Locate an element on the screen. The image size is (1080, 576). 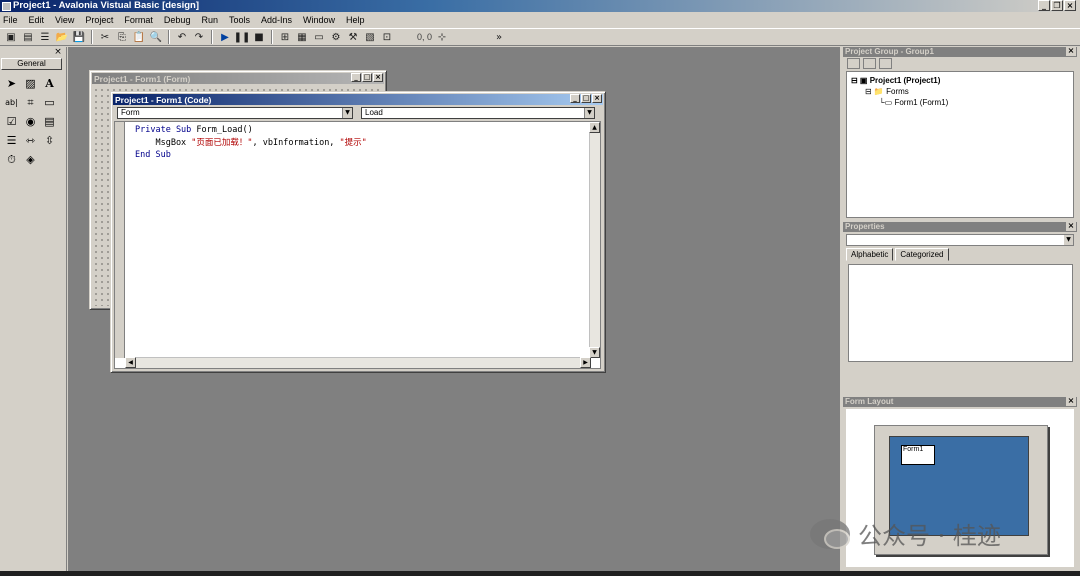
project-explorer-title: Project Group - Group1 is located at coordinates (889, 51).